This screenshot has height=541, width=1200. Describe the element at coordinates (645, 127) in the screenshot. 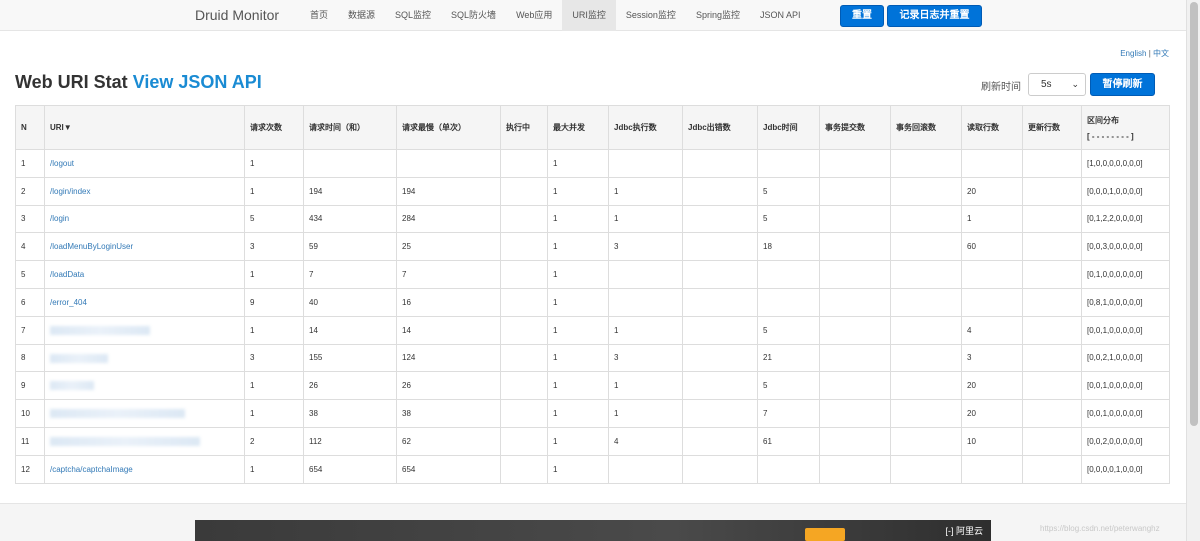

I see `column-header: Jdbc执行数` at that location.